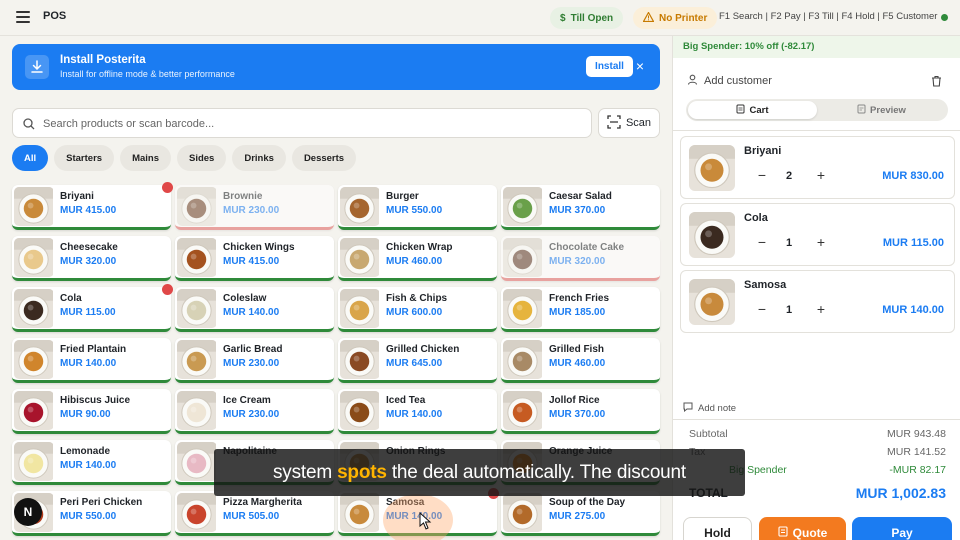 The image size is (960, 540). I want to click on product-card: Fish & Chips MUR 600.00, so click(417, 309).